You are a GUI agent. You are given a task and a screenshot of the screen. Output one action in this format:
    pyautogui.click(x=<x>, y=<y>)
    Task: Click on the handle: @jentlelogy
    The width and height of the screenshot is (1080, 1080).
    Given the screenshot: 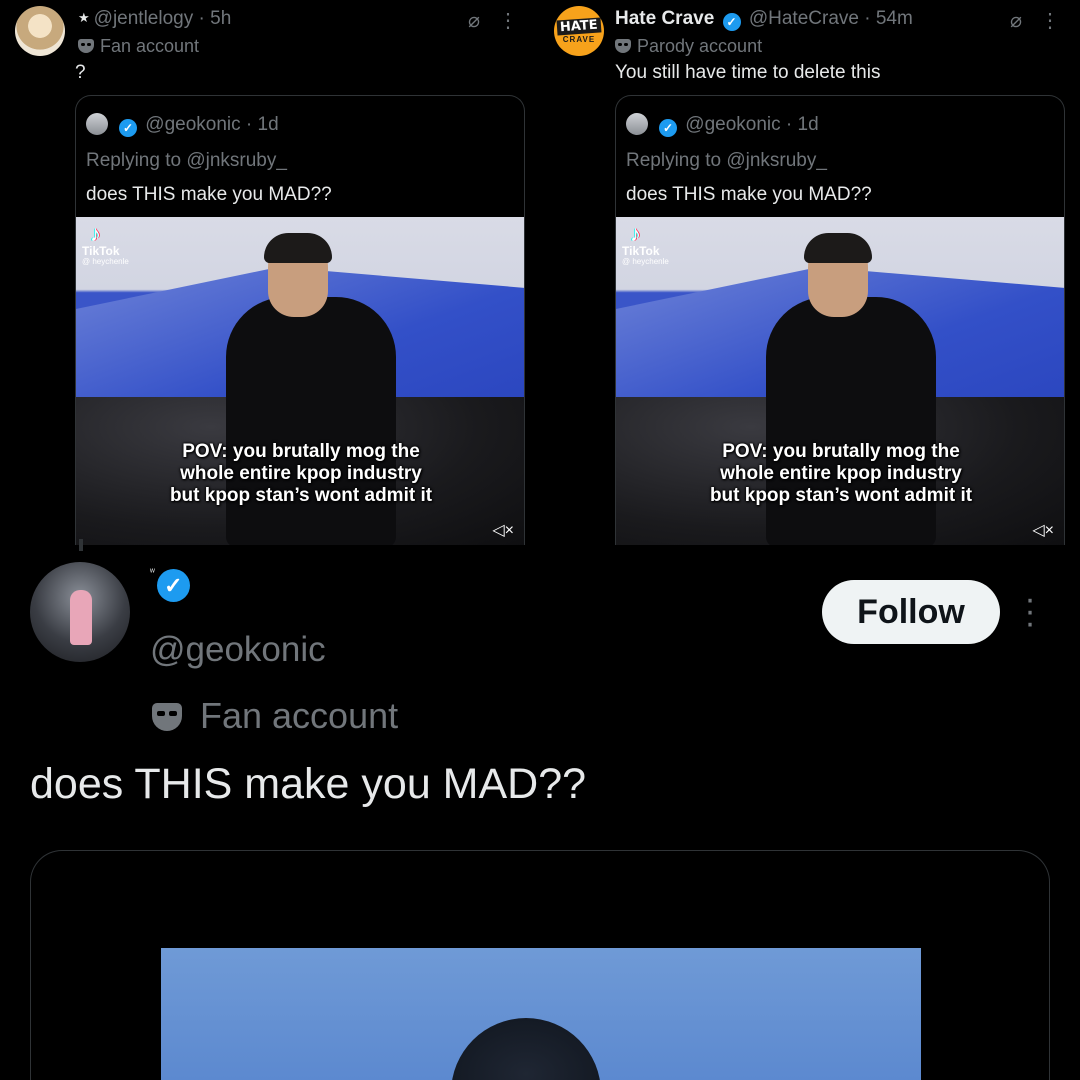 What is the action you would take?
    pyautogui.click(x=144, y=18)
    